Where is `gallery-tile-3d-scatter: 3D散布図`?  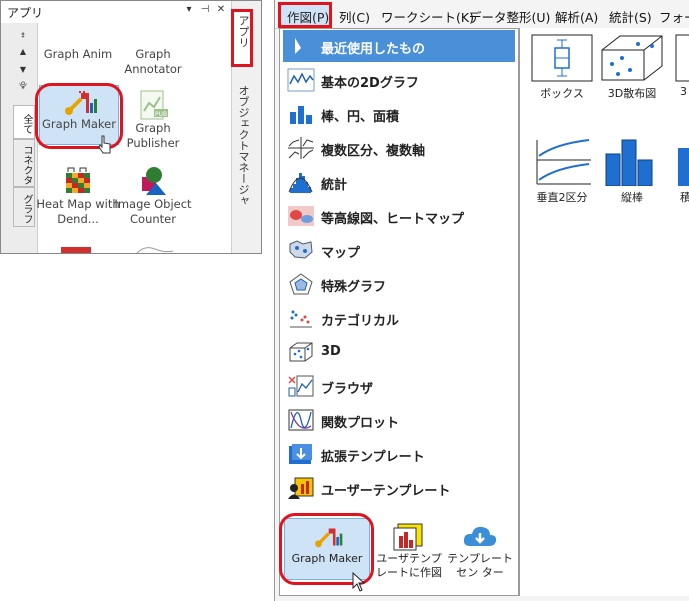 gallery-tile-3d-scatter: 3D散布図 is located at coordinates (632, 67).